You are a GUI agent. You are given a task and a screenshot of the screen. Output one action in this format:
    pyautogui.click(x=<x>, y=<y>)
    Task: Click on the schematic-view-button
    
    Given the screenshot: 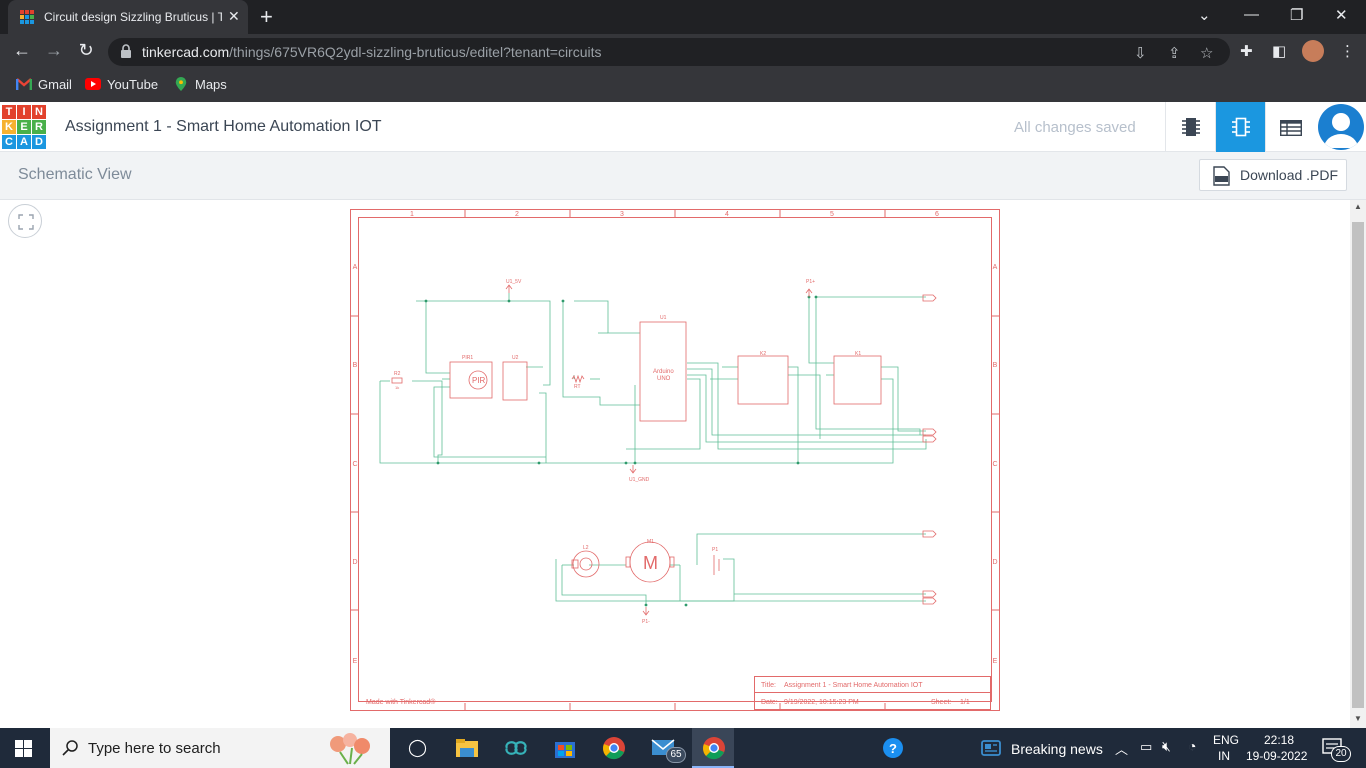 What is the action you would take?
    pyautogui.click(x=1240, y=127)
    